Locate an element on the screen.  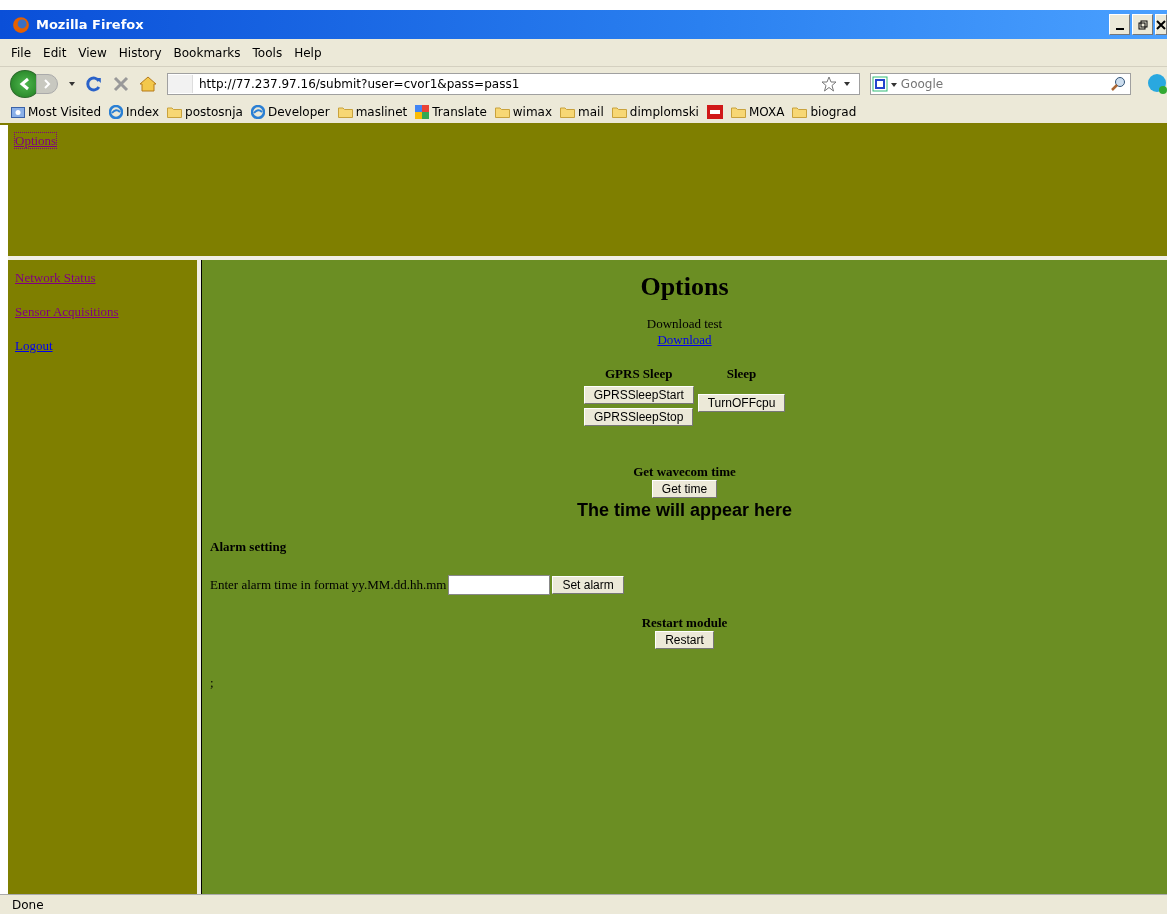
section-title: GPRS Sleep is located at coordinates (638, 374).